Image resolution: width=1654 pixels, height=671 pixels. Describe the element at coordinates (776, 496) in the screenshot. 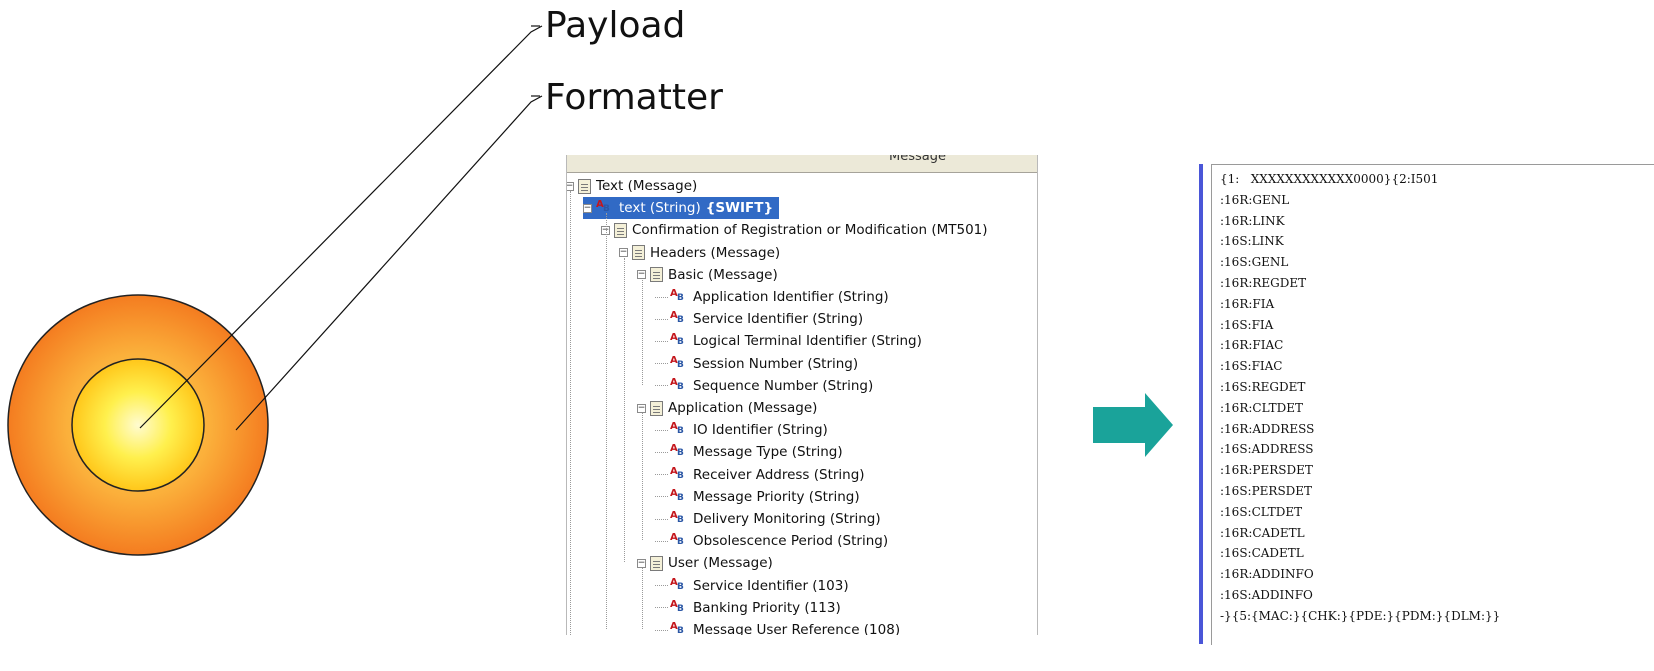

I see `tree-row-label: Message Priority (String)` at that location.